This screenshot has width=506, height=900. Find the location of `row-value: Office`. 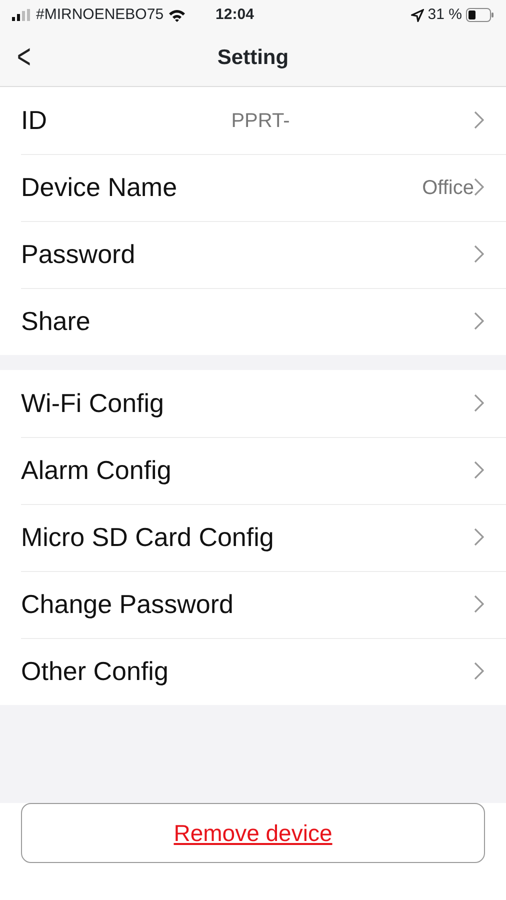

row-value: Office is located at coordinates (448, 188).